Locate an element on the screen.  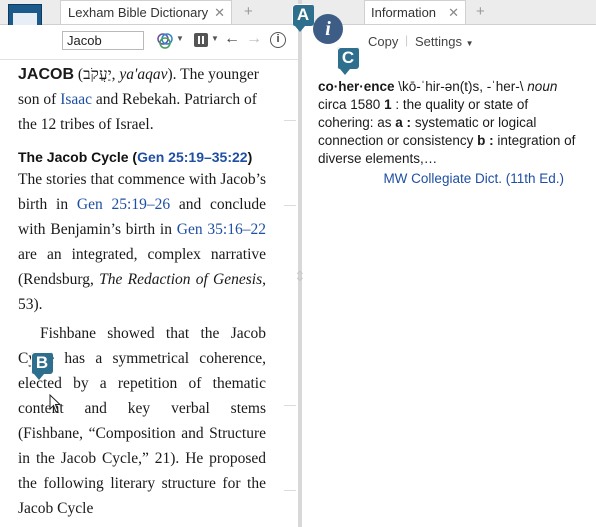
transliteration: ya'aqav is located at coordinates (143, 74).